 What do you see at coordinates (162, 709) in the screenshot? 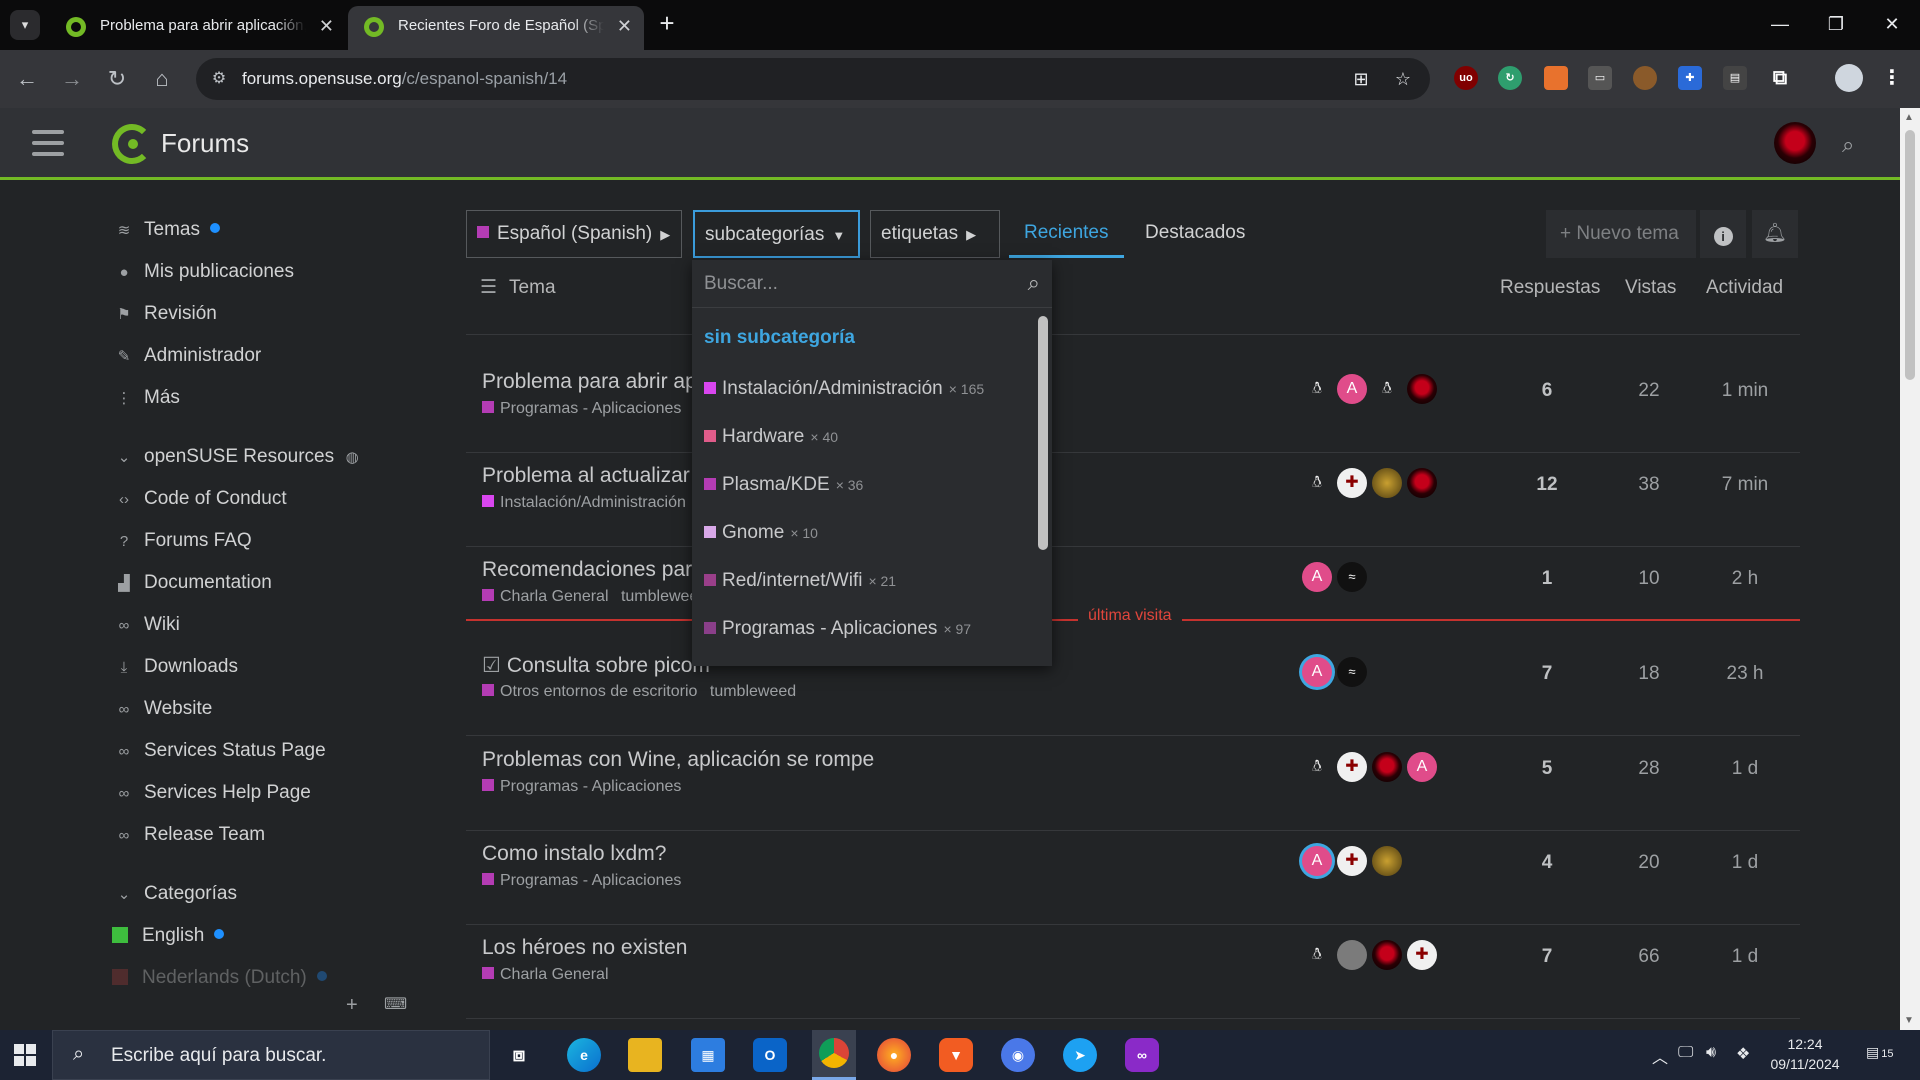
I see `sidebar-item-website: ∞ Website` at bounding box center [162, 709].